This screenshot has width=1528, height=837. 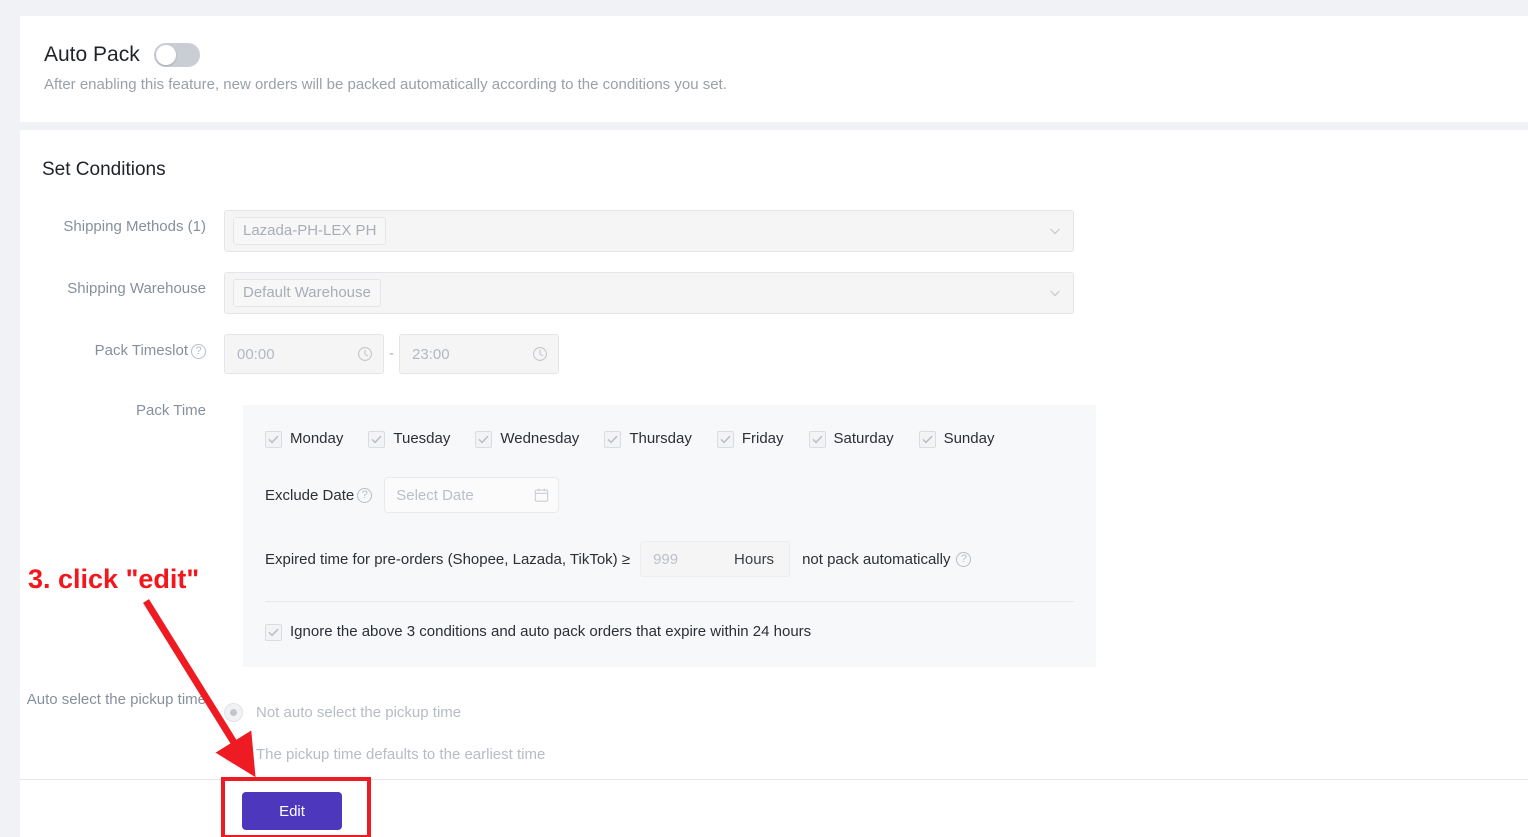 What do you see at coordinates (669, 495) in the screenshot?
I see `exclude-date-row: Exclude Date ? Select Date` at bounding box center [669, 495].